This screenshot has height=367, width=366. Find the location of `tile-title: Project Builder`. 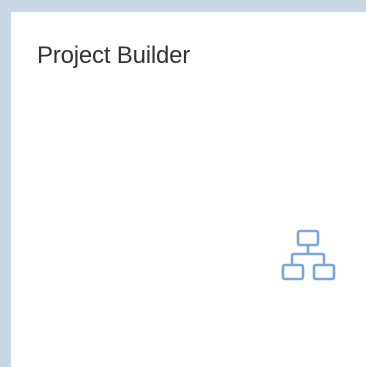

tile-title: Project Builder is located at coordinates (114, 55).